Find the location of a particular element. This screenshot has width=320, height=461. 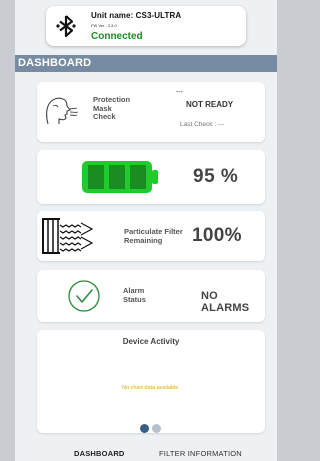

face-breath-icon is located at coordinates (62, 111).